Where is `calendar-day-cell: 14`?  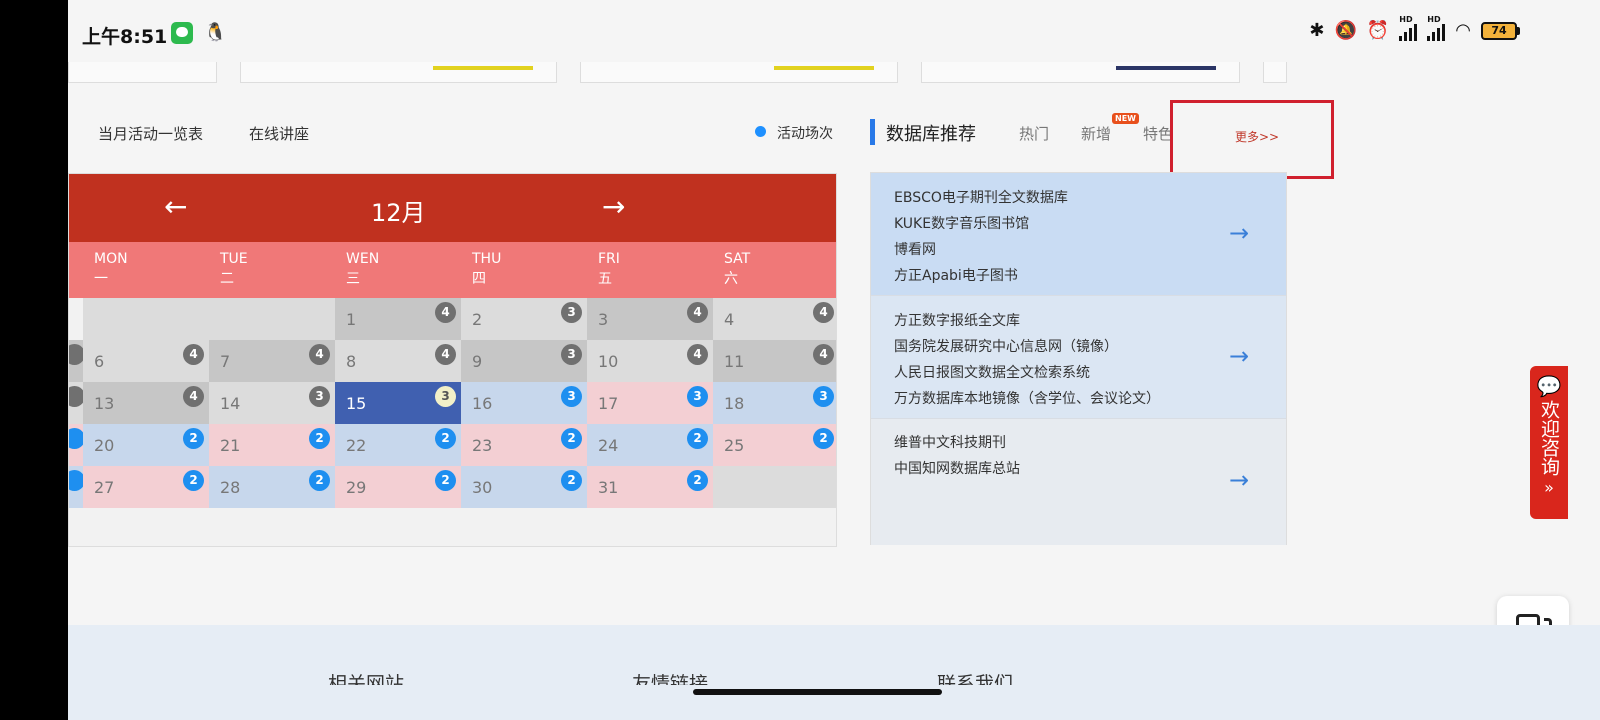
calendar-day-cell: 14 is located at coordinates (398, 319).